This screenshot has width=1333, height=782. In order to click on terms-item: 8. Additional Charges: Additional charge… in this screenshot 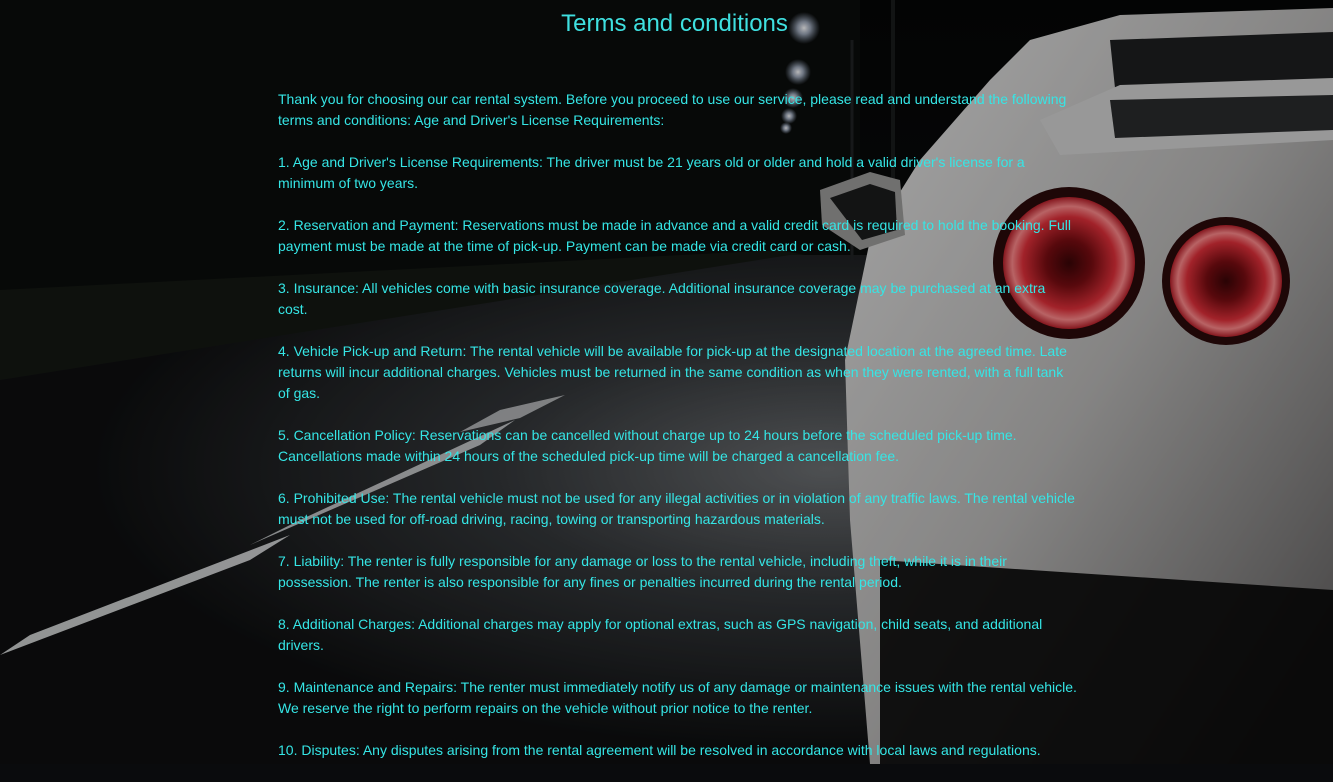, I will do `click(660, 634)`.